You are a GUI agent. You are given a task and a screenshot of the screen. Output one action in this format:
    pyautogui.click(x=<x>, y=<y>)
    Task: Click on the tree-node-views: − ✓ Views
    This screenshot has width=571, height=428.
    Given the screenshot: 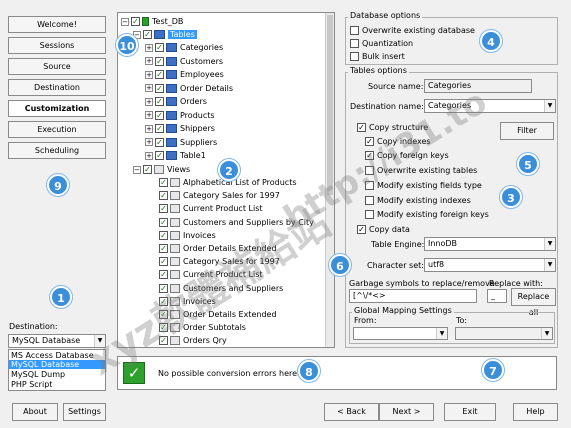 What is the action you would take?
    pyautogui.click(x=161, y=169)
    